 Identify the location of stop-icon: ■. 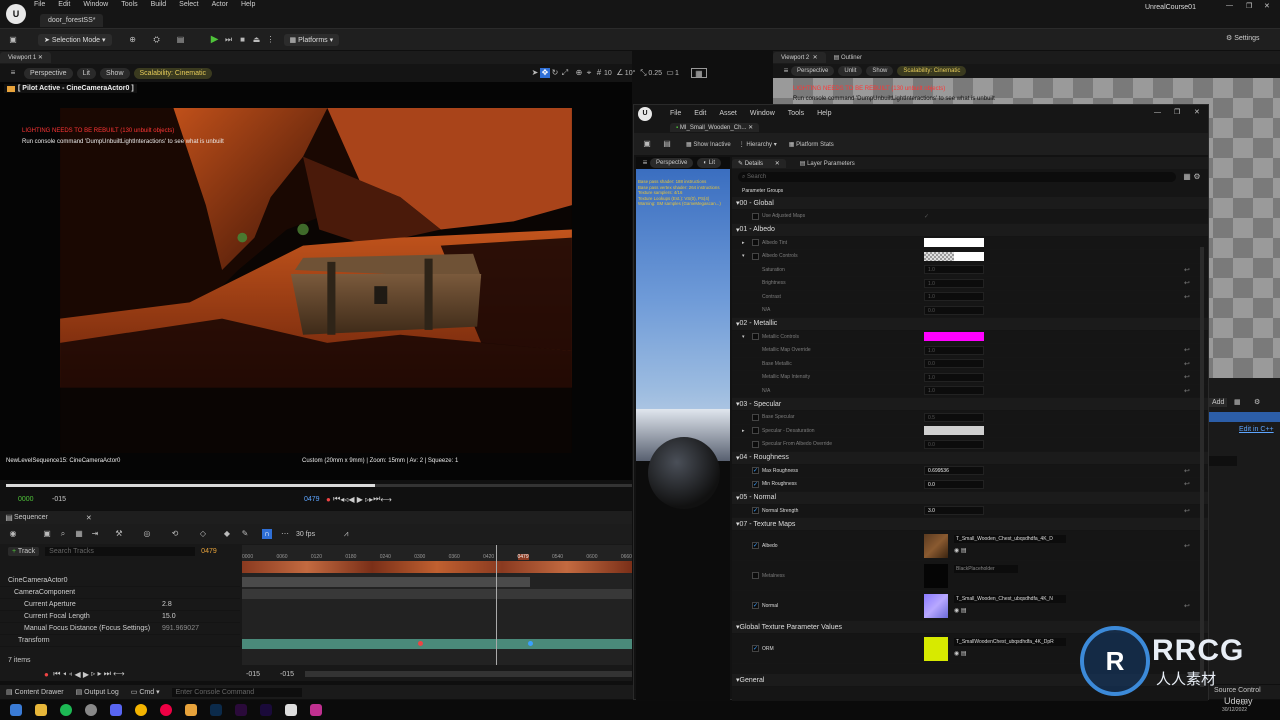
(243, 40).